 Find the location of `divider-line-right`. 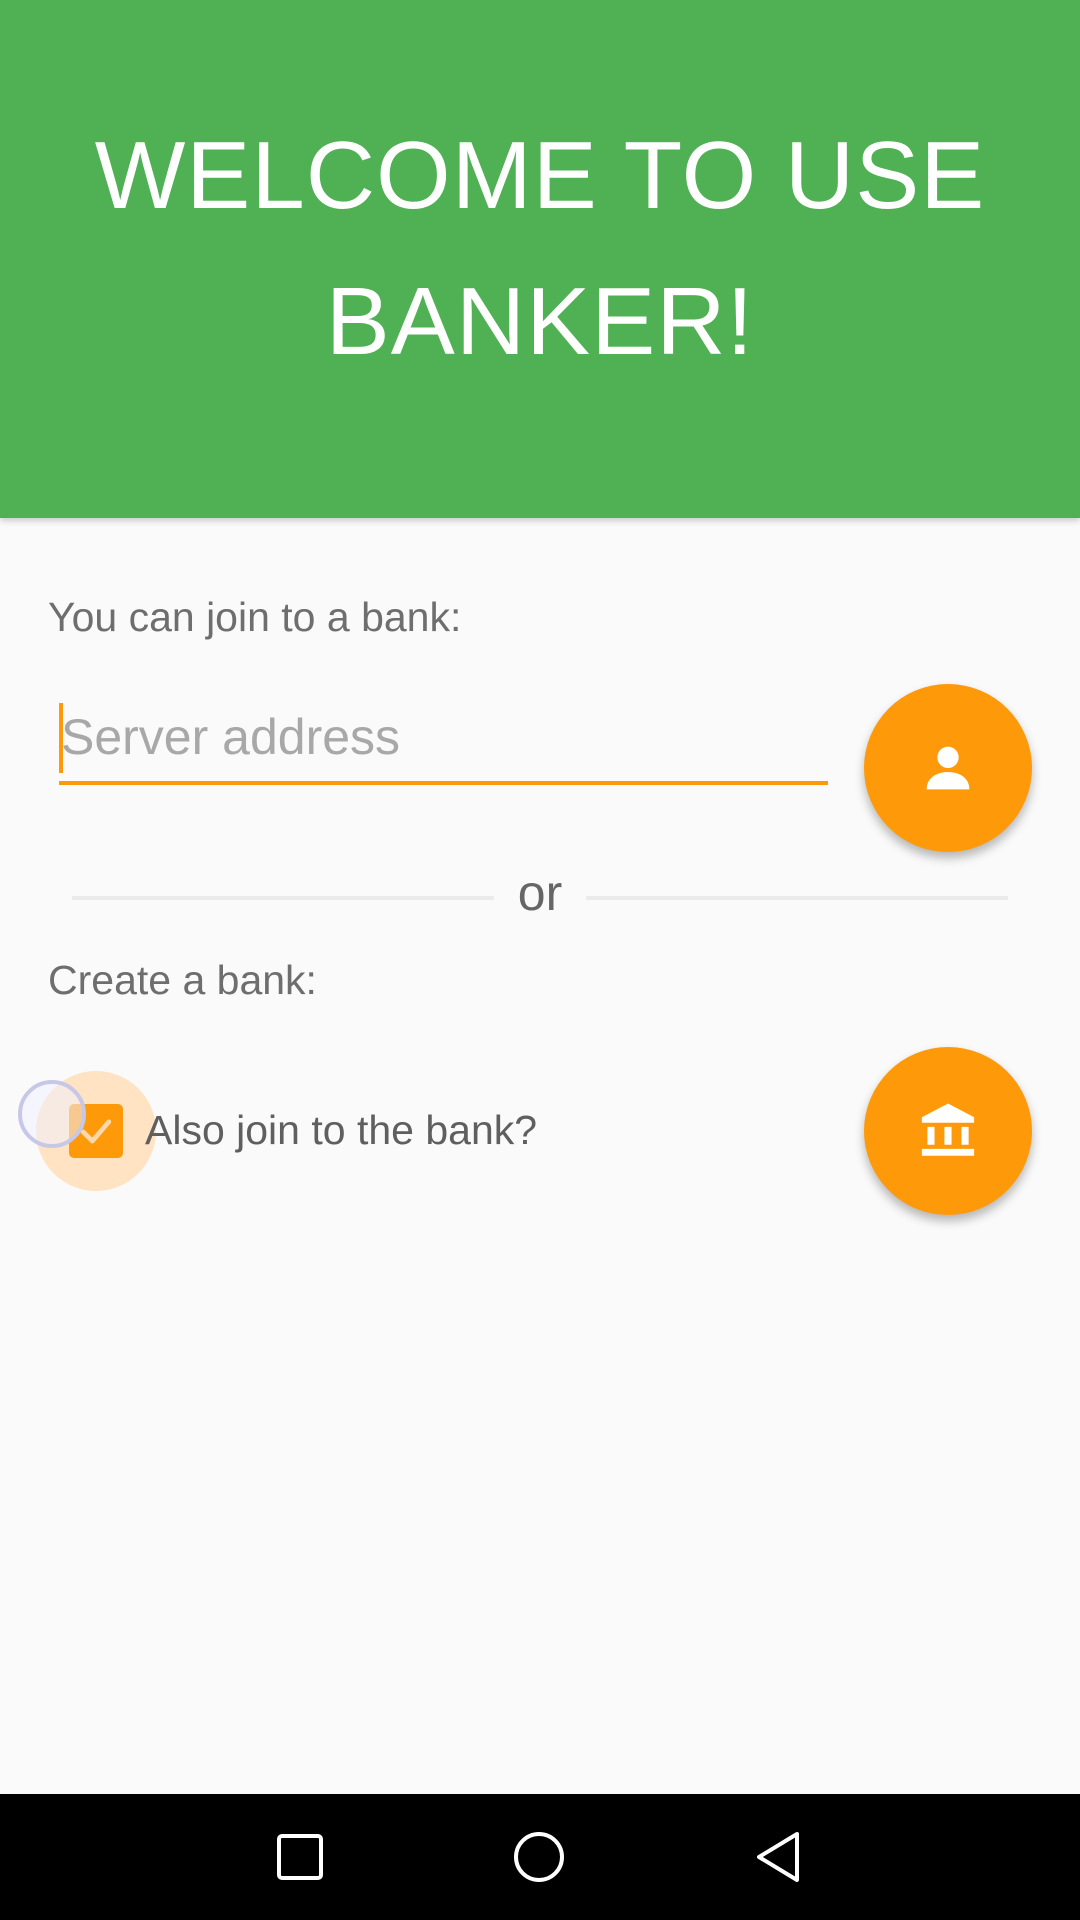

divider-line-right is located at coordinates (797, 898).